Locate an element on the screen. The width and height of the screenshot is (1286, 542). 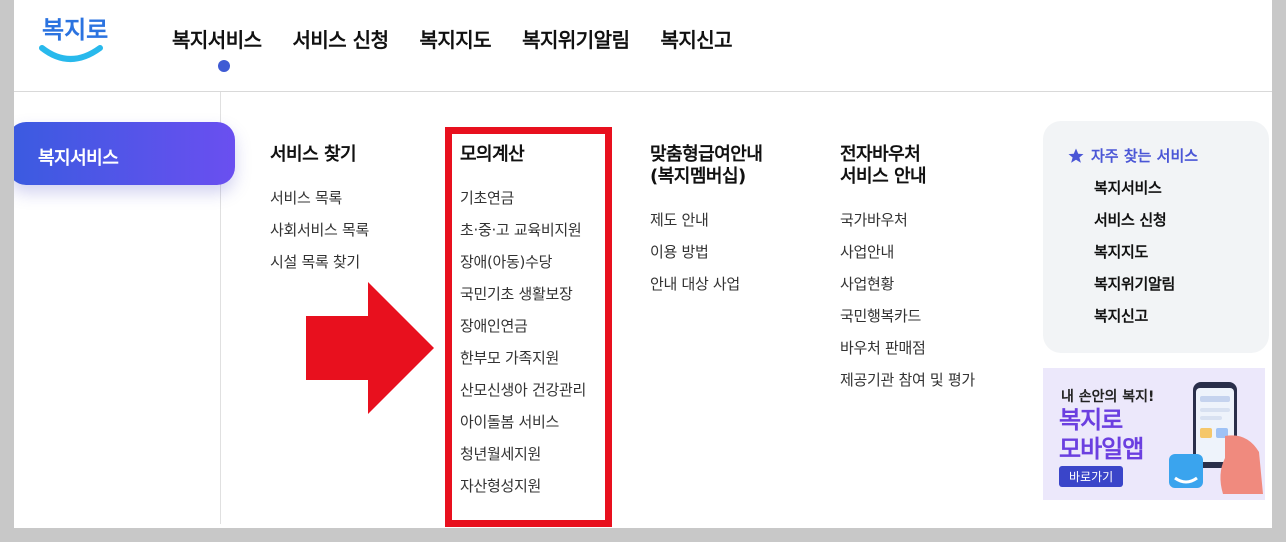
nav-item-service-apply: 서비스 신청 is located at coordinates (341, 38).